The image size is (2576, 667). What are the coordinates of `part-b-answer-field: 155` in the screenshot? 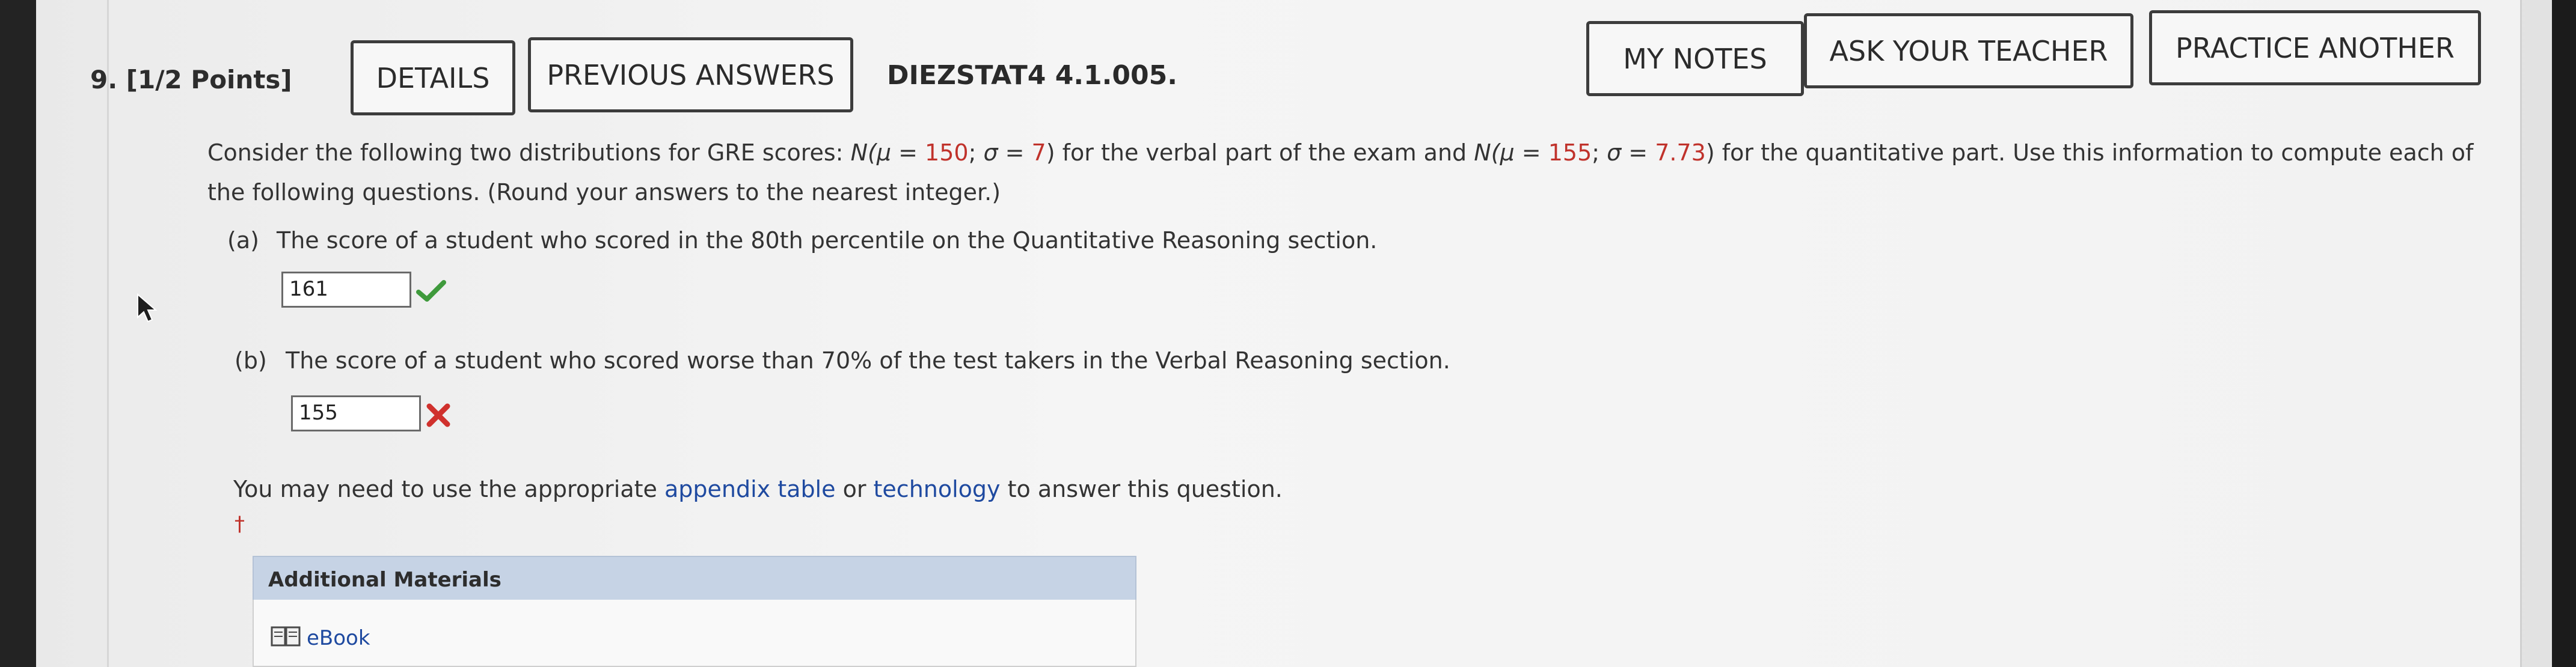 It's located at (356, 413).